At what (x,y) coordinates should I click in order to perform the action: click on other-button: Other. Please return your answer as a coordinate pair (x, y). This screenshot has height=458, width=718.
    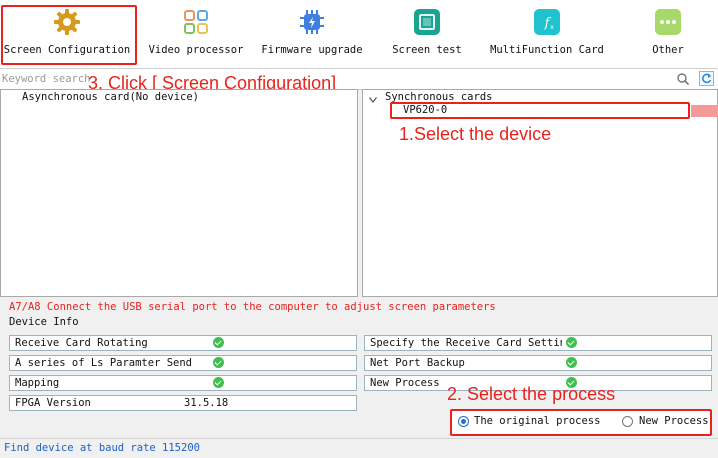
    Looking at the image, I should click on (668, 34).